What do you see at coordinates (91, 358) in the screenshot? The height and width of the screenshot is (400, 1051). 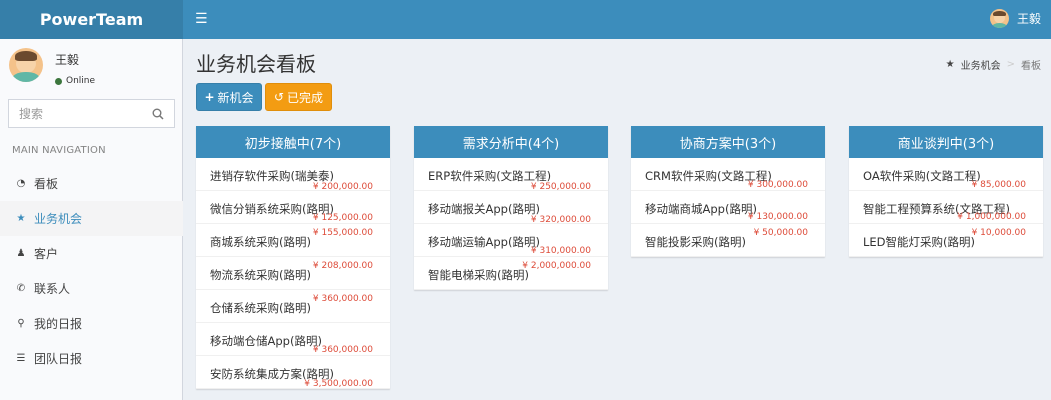 I see `sidebar-item-6: ☰ 团队日报` at bounding box center [91, 358].